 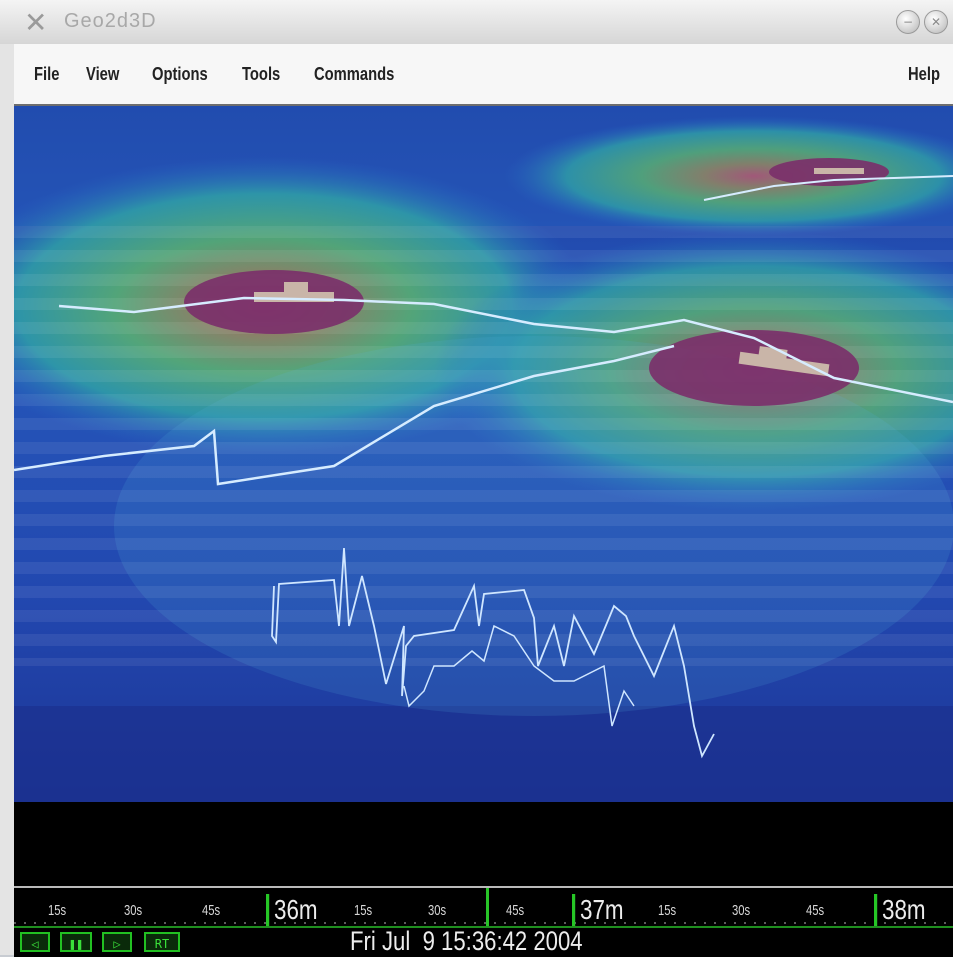 I want to click on ship-icon, so click(x=839, y=171).